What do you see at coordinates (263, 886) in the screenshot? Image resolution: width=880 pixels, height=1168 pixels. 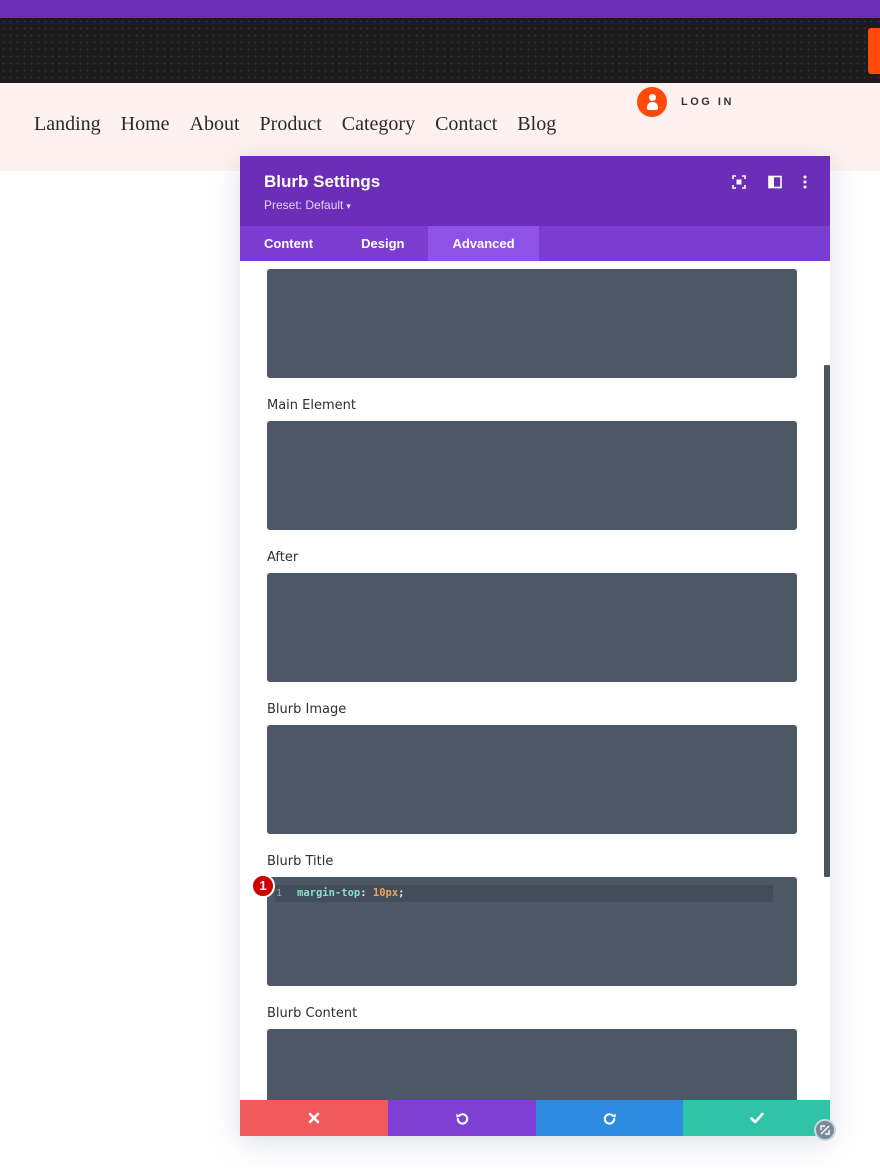 I see `annotation-badge: 1` at bounding box center [263, 886].